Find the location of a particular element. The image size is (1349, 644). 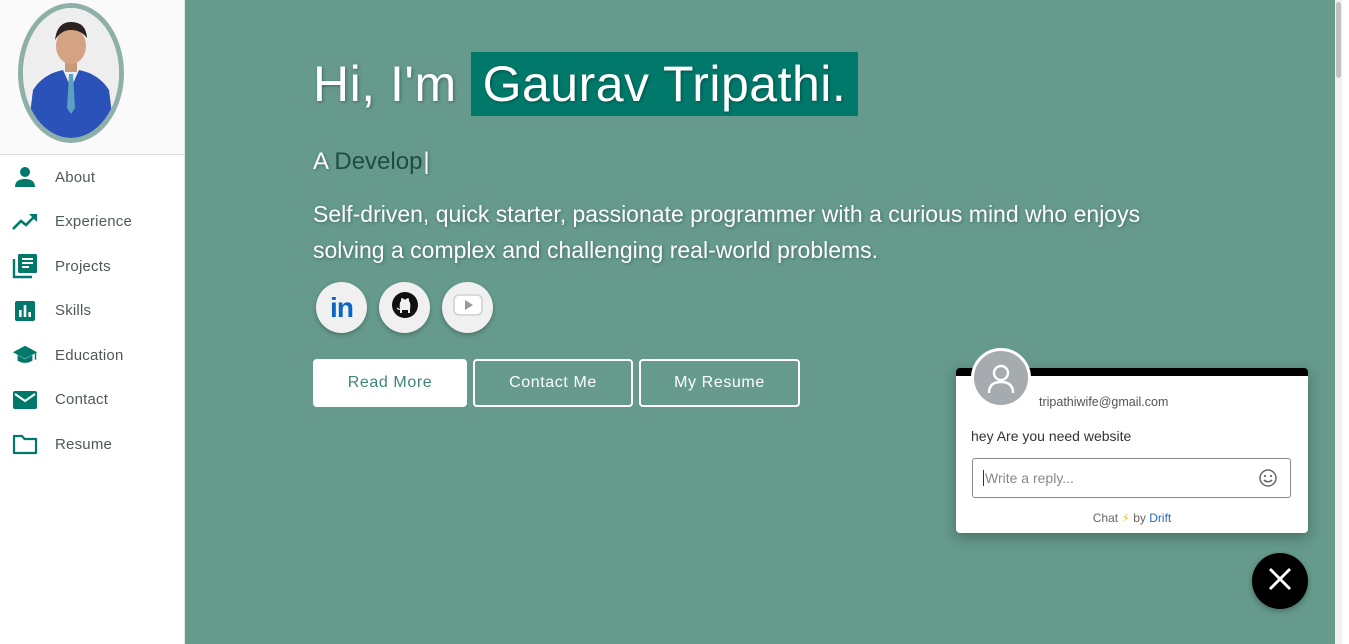

github-icon is located at coordinates (405, 307).